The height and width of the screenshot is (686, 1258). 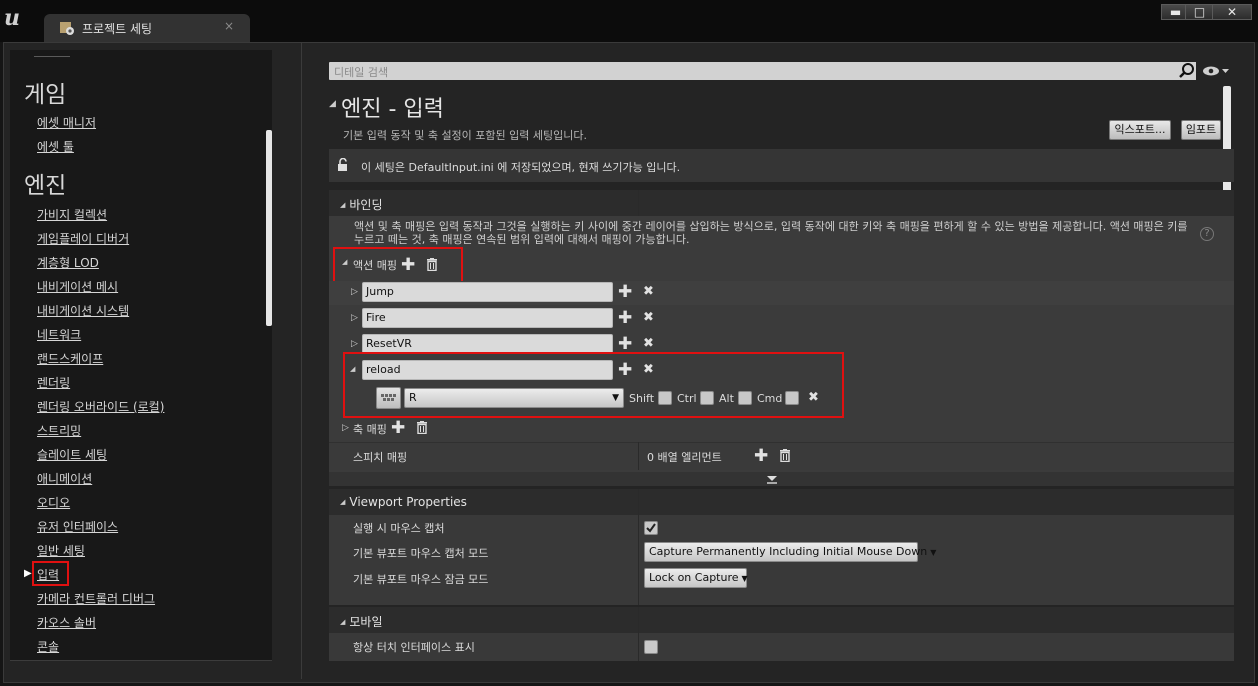 I want to click on close-button: ✕, so click(x=1232, y=12).